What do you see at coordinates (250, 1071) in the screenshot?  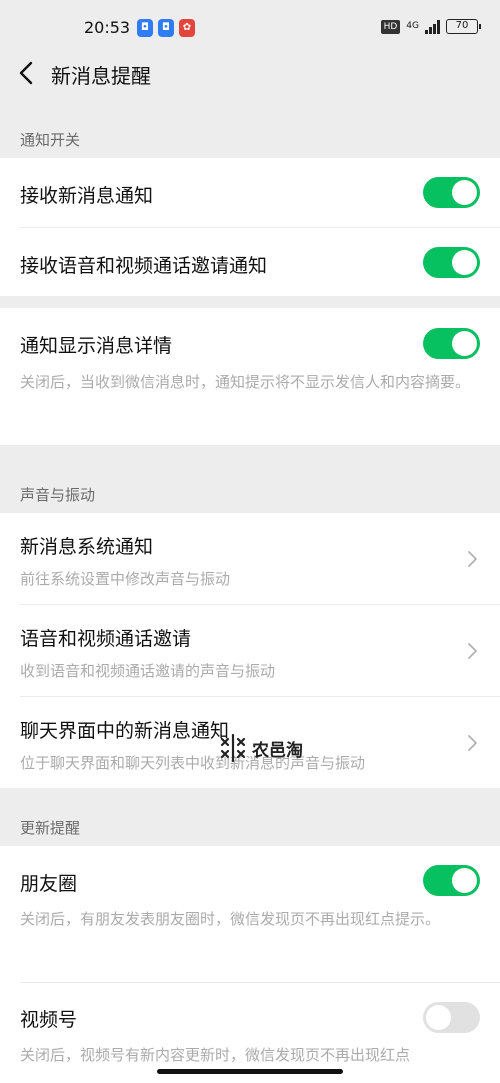 I see `home-indicator` at bounding box center [250, 1071].